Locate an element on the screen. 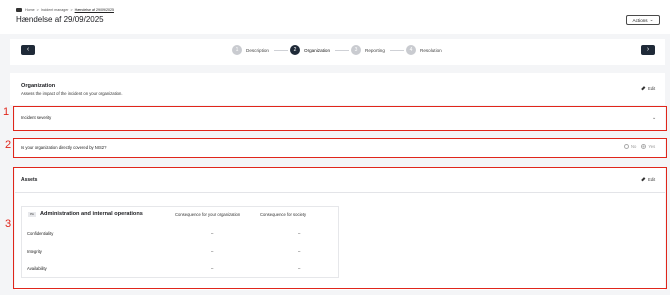 The width and height of the screenshot is (670, 295). step-label: Resolution is located at coordinates (431, 50).